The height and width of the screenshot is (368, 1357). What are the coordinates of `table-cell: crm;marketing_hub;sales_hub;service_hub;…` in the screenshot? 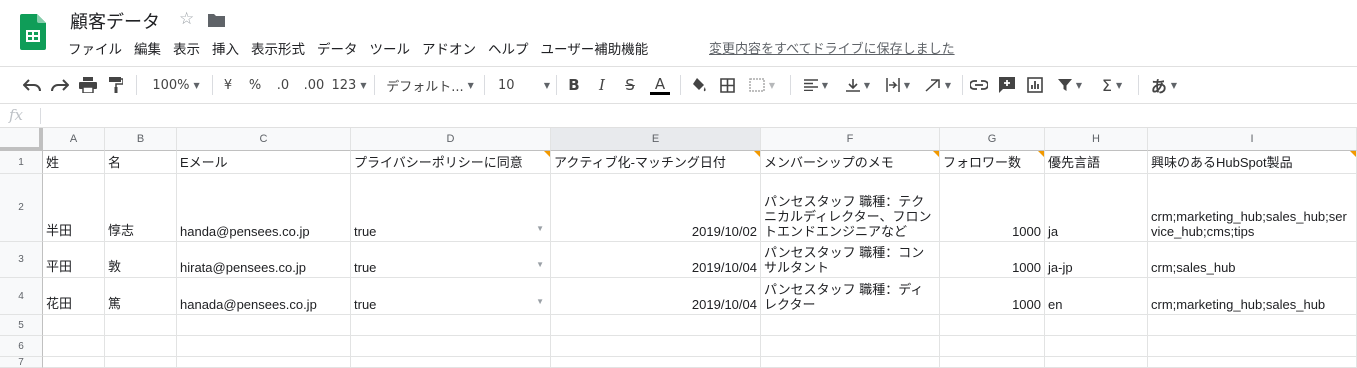 It's located at (1252, 208).